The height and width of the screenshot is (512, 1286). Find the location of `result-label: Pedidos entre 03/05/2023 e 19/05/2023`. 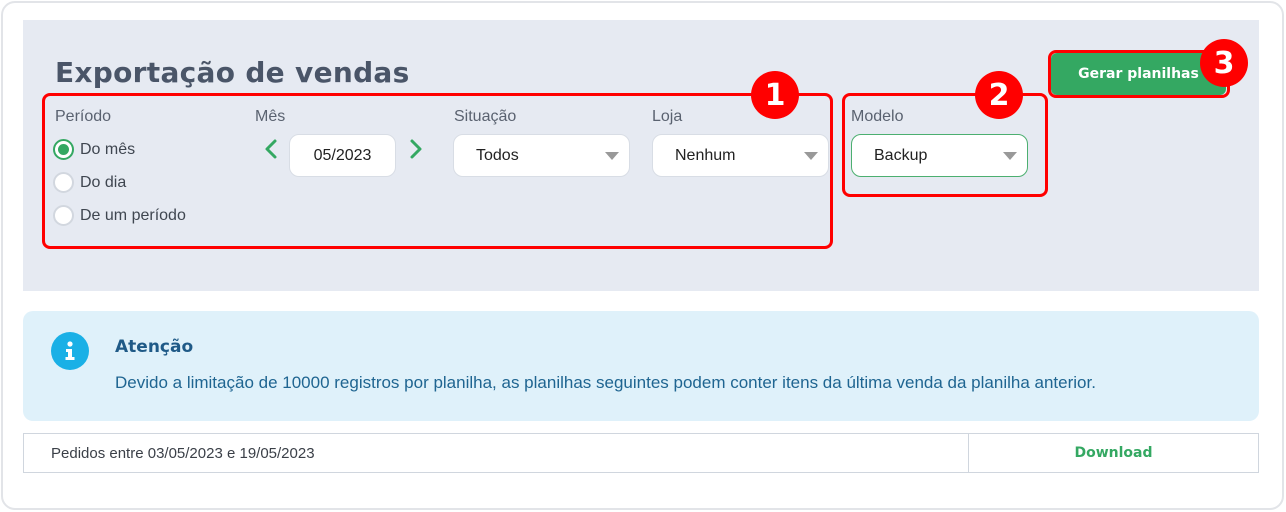

result-label: Pedidos entre 03/05/2023 e 19/05/2023 is located at coordinates (183, 453).